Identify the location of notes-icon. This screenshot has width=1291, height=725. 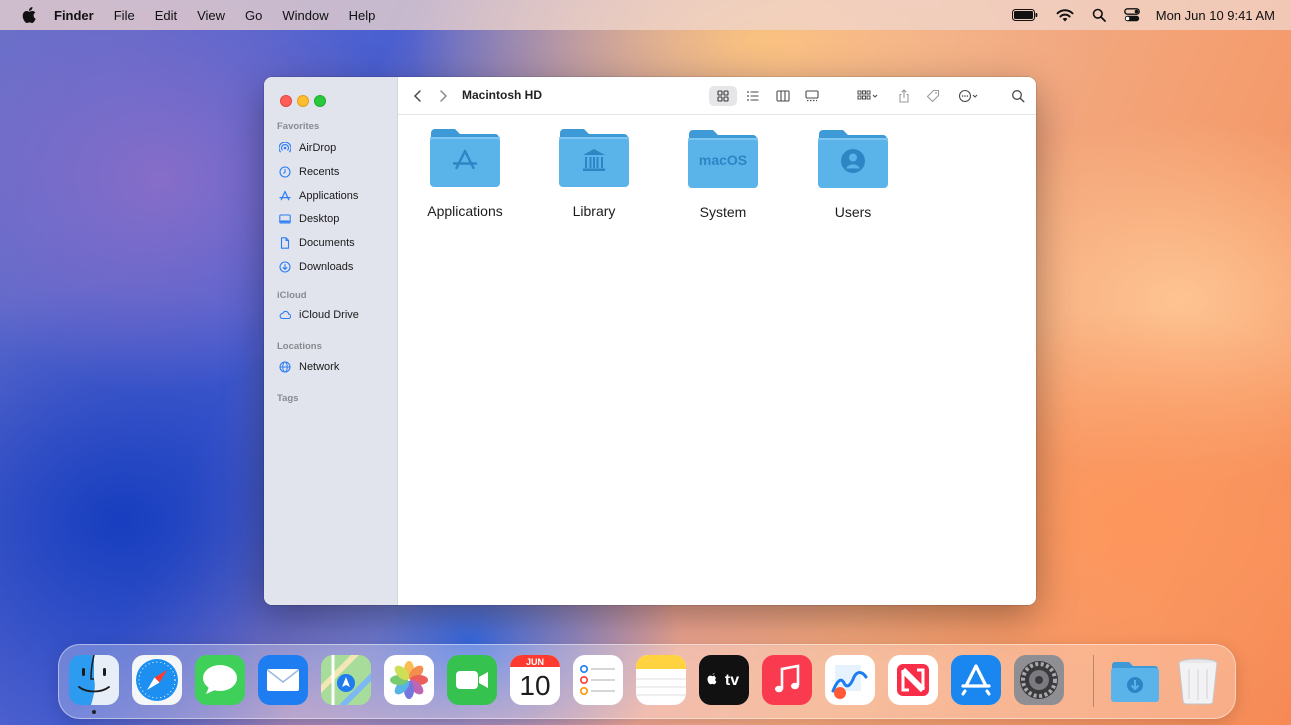
(661, 680).